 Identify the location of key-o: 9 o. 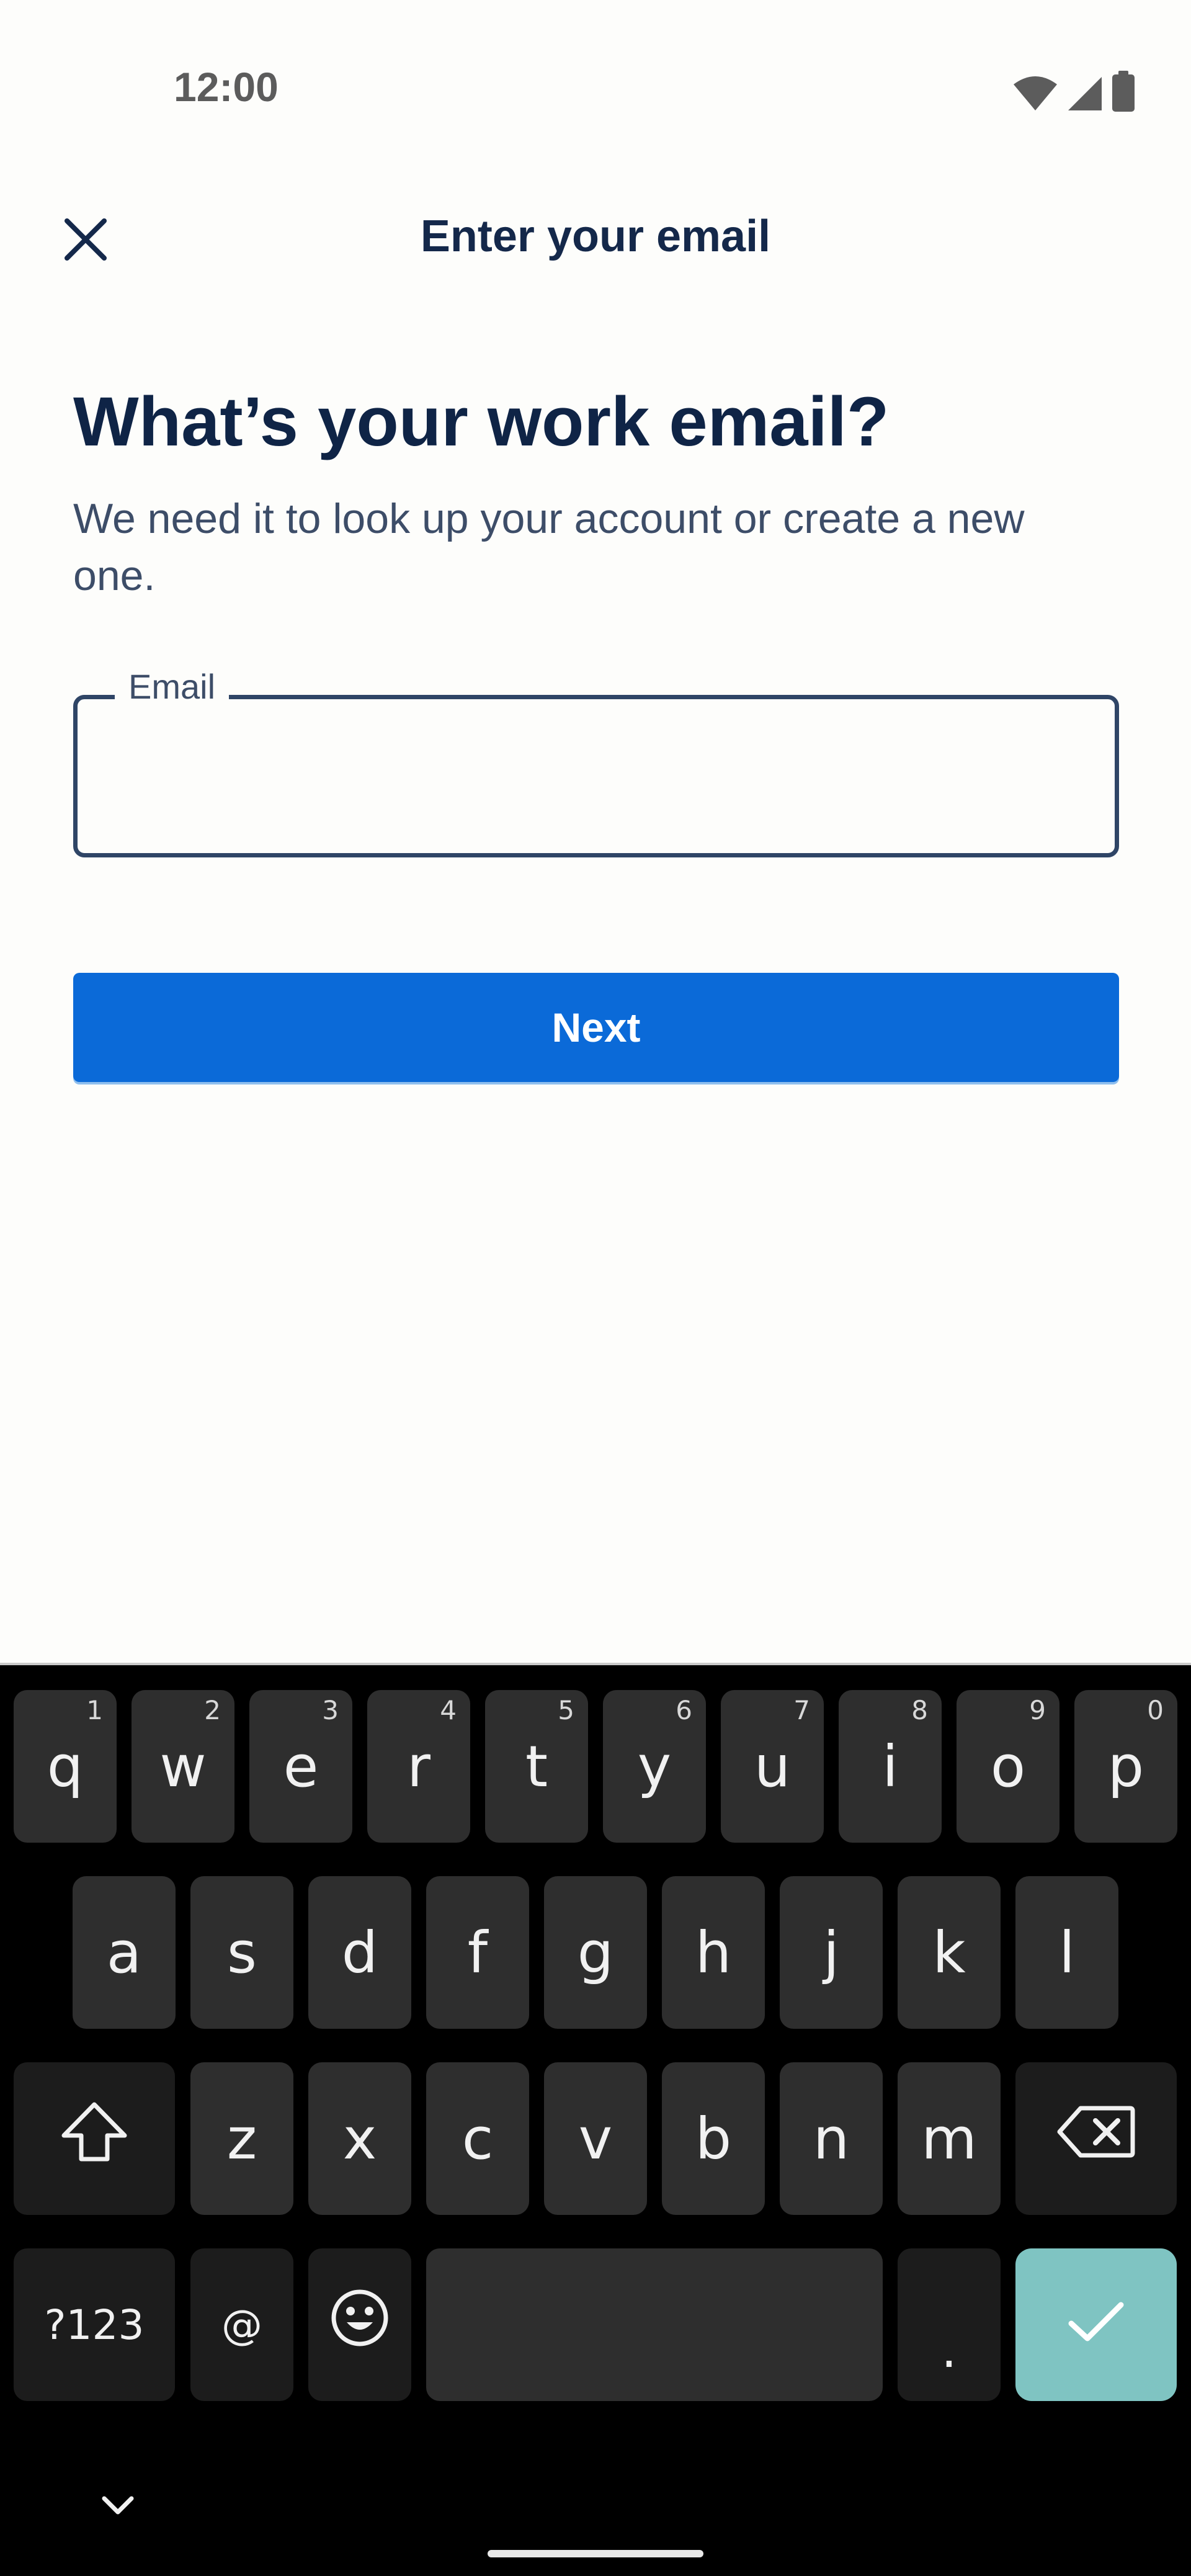
(1008, 1766).